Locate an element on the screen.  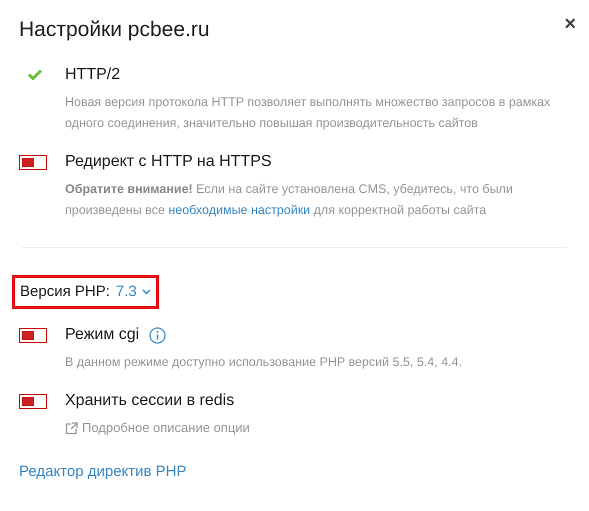
php-version-label: Версия PHP: is located at coordinates (65, 292).